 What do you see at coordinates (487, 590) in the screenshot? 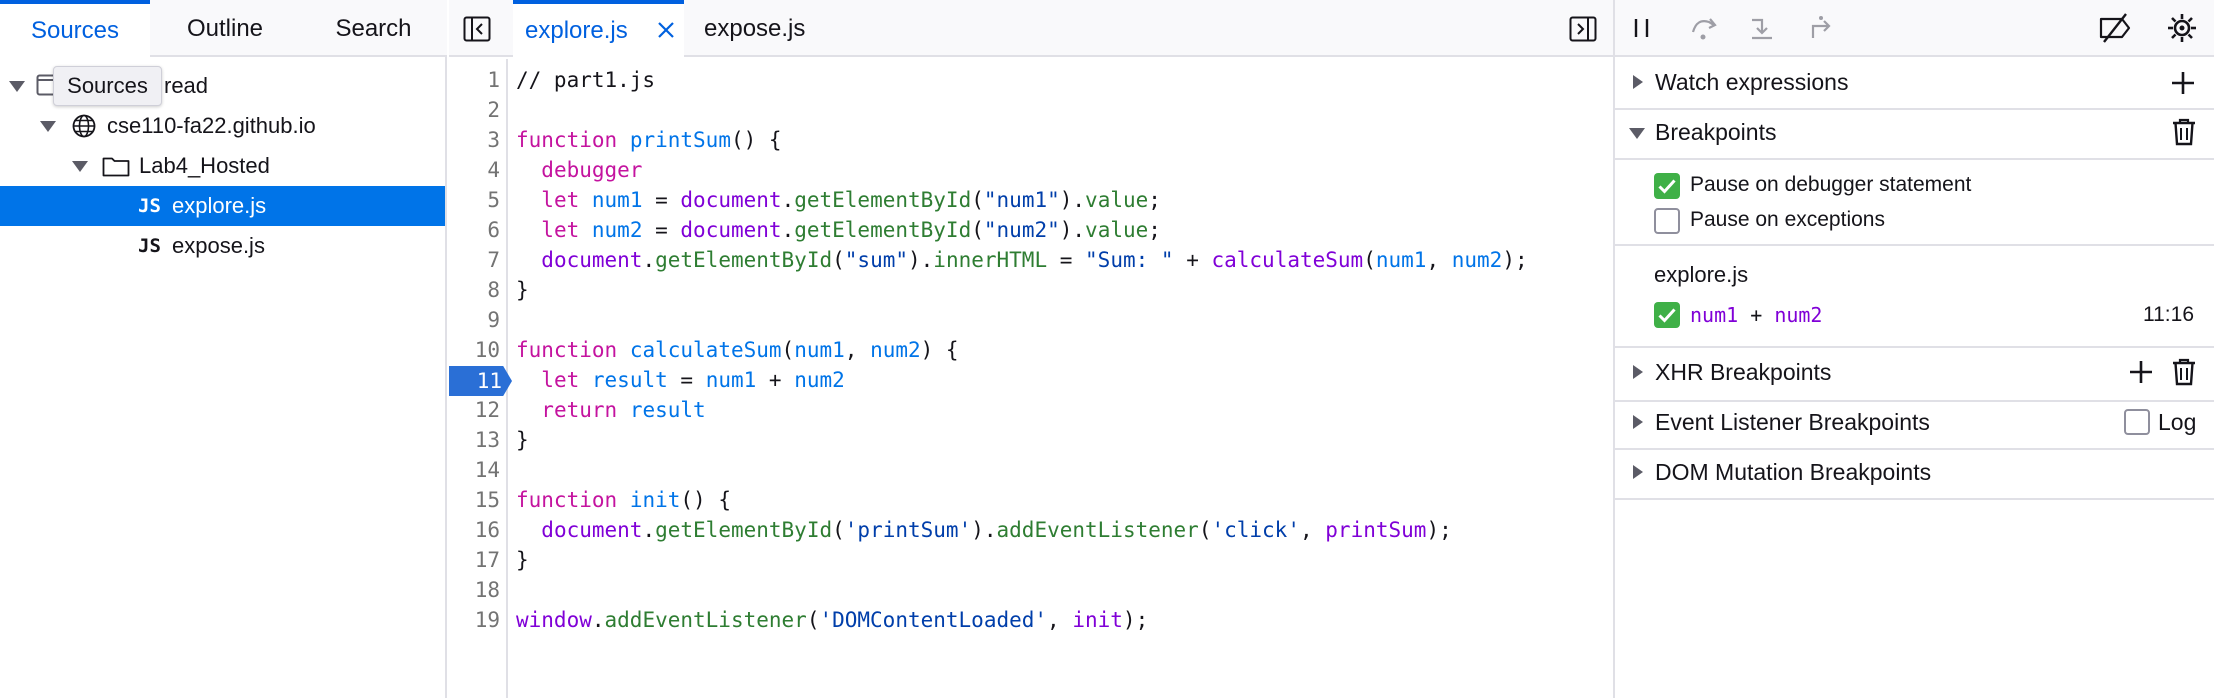
I see `line-number: 18` at bounding box center [487, 590].